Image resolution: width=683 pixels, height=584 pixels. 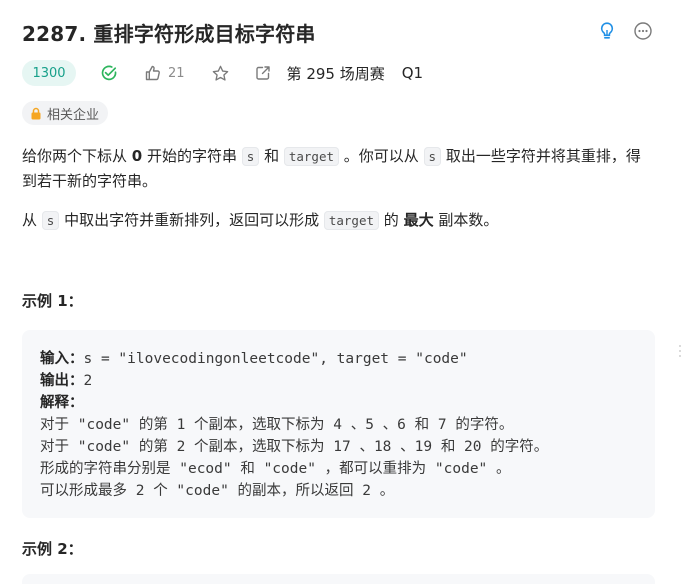 What do you see at coordinates (176, 73) in the screenshot?
I see `like-count: 21` at bounding box center [176, 73].